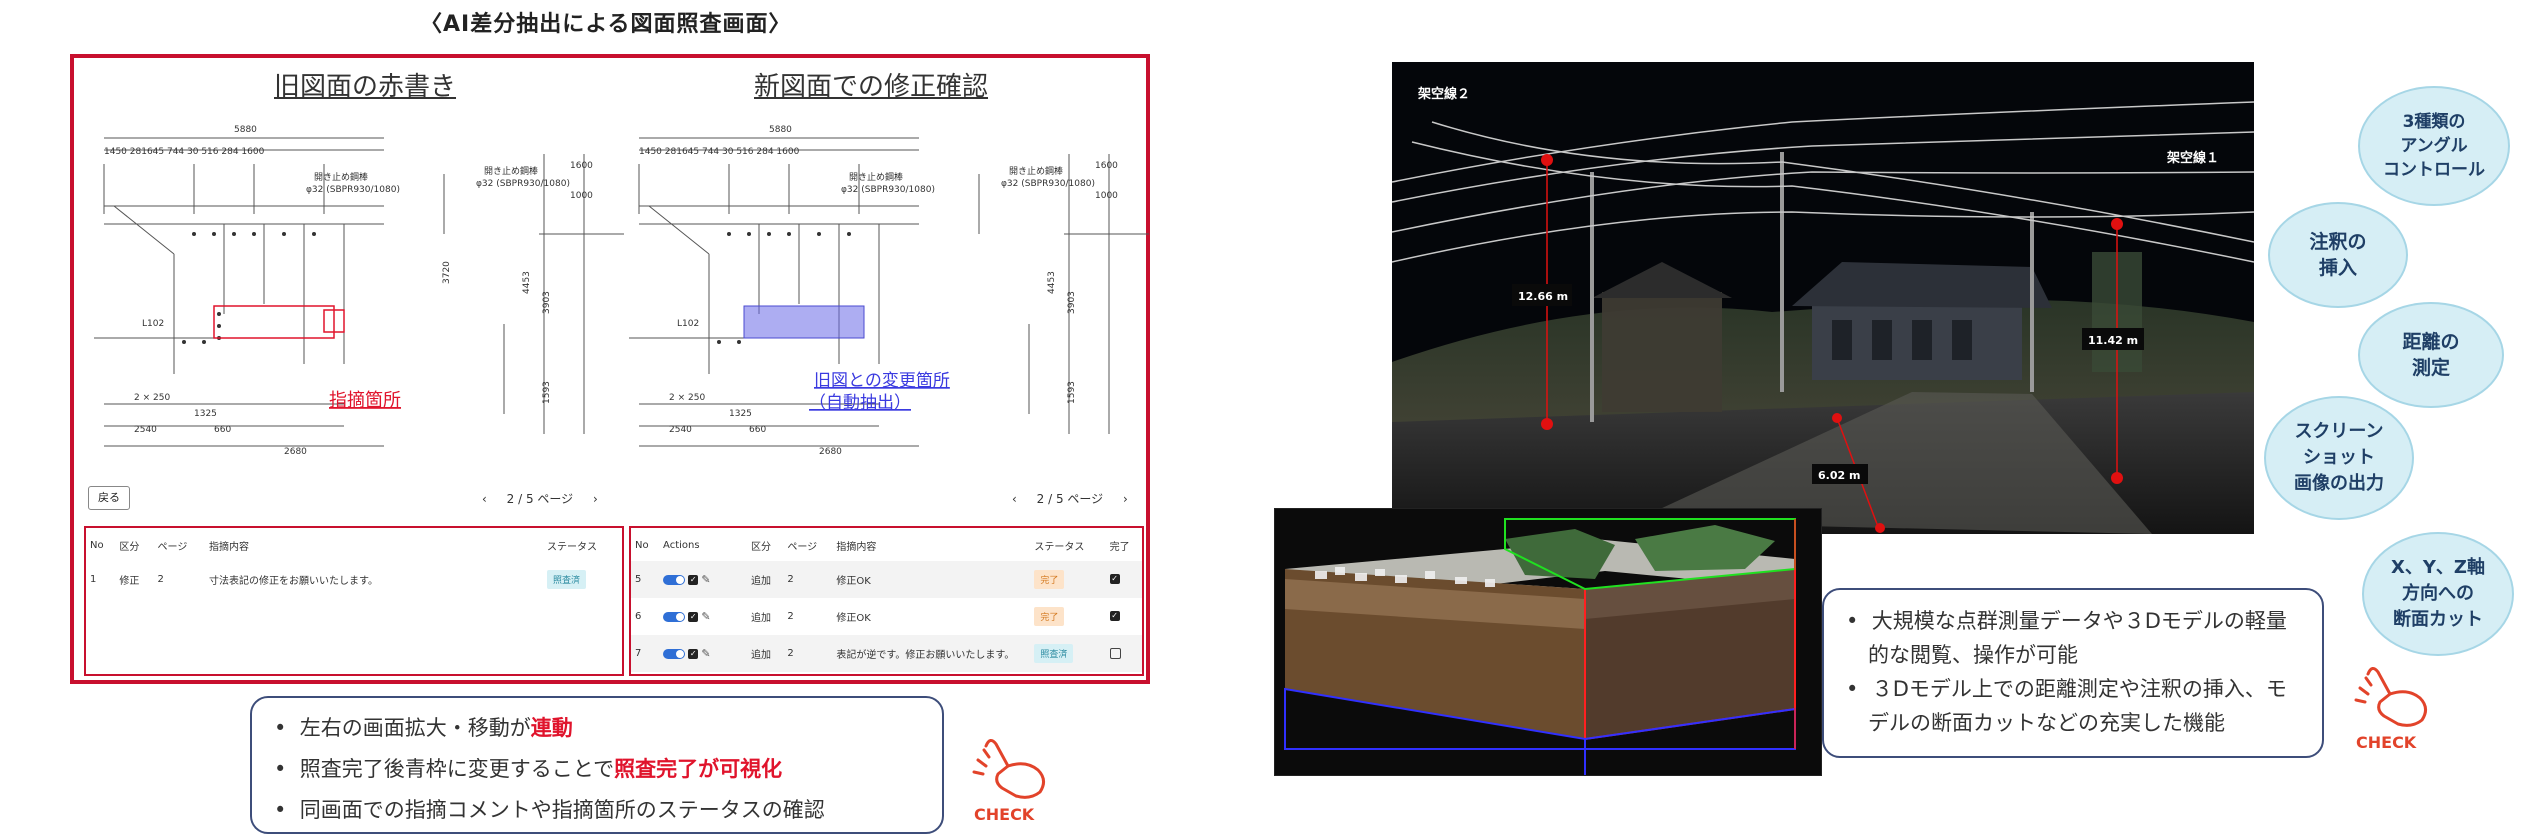  Describe the element at coordinates (645, 653) in the screenshot. I see `cell-no: 7` at that location.